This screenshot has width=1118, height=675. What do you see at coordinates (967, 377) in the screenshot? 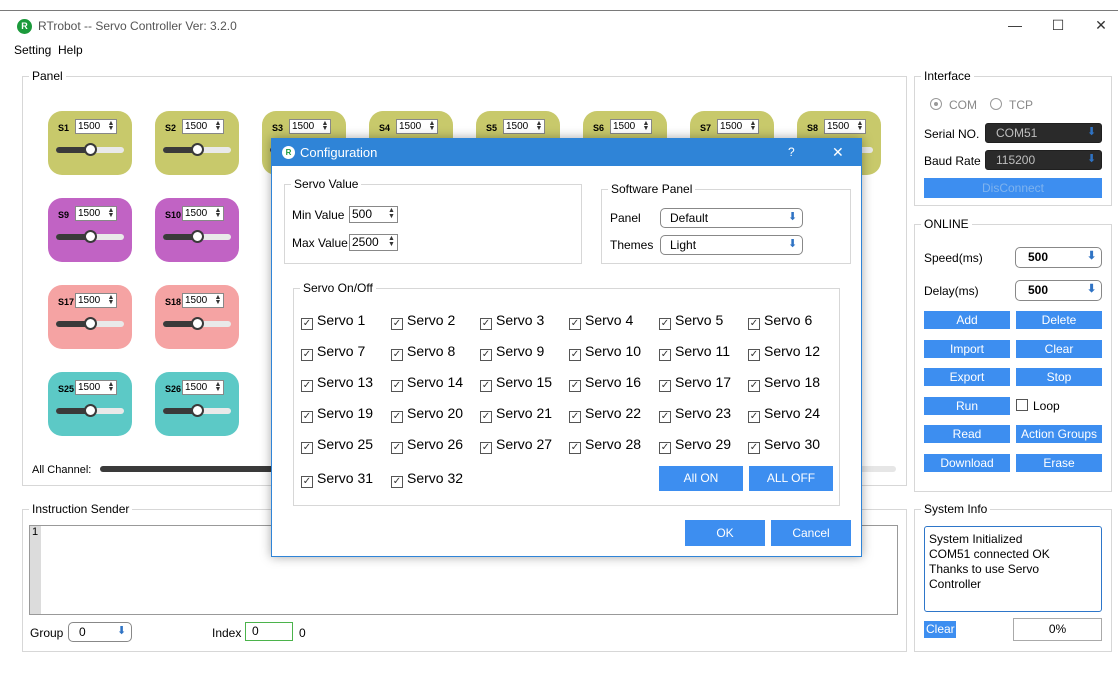
I see `export-button: Export` at bounding box center [967, 377].